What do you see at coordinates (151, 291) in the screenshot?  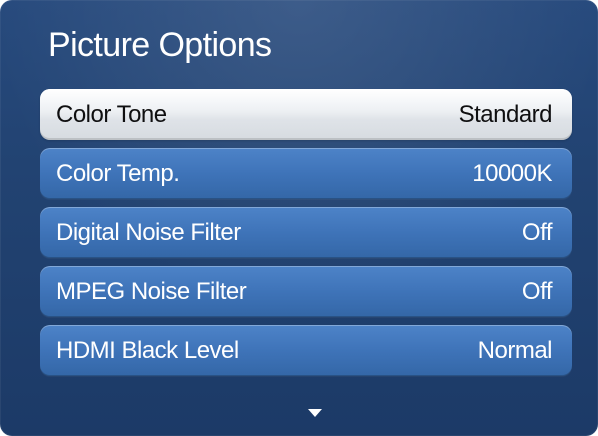 I see `menu-item-label: MPEG Noise Filter` at bounding box center [151, 291].